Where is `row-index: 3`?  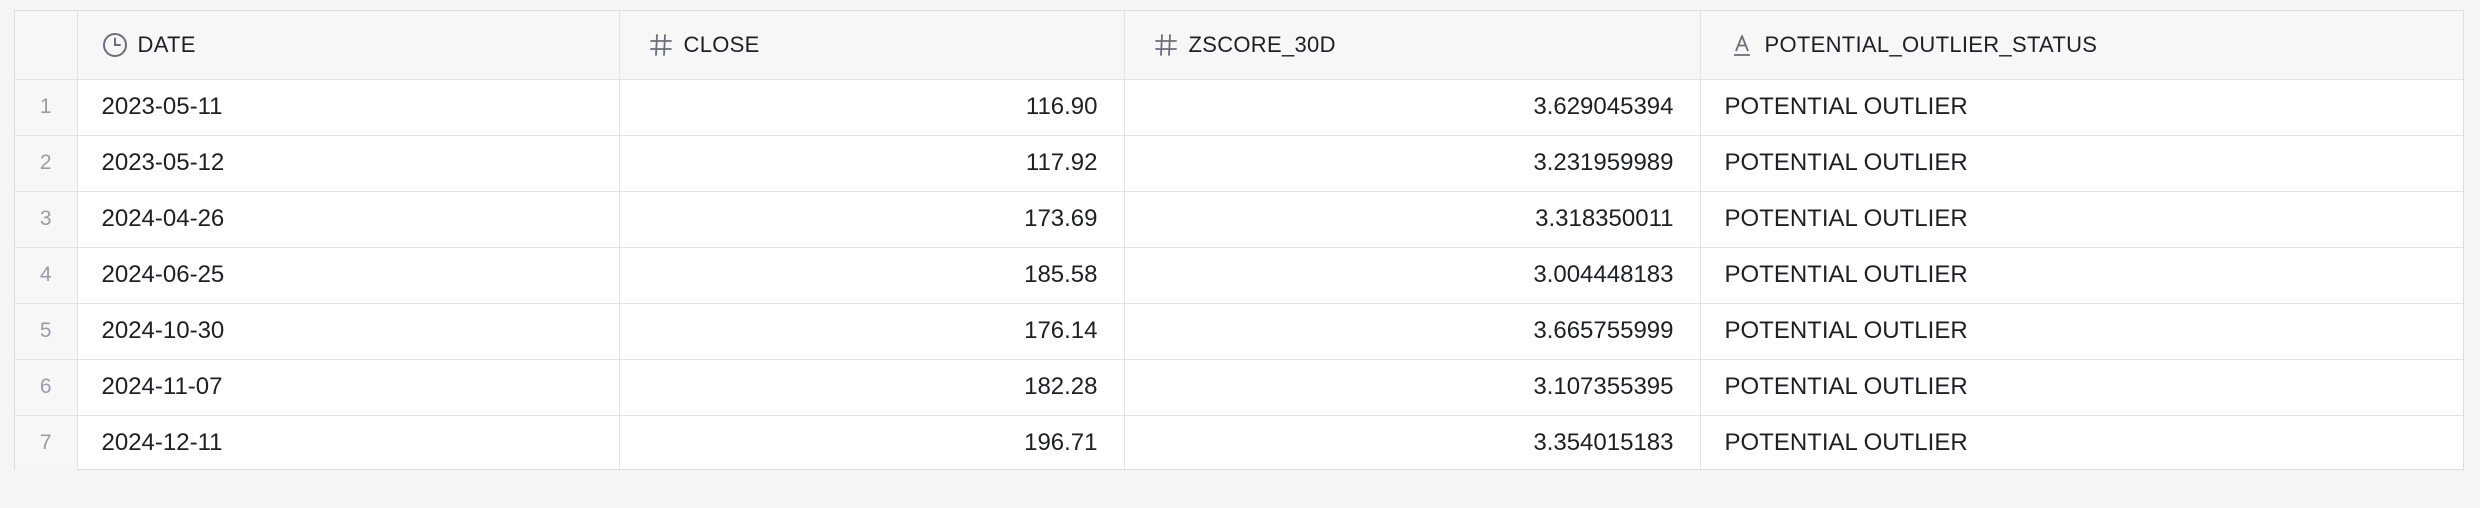
row-index: 3 is located at coordinates (46, 219).